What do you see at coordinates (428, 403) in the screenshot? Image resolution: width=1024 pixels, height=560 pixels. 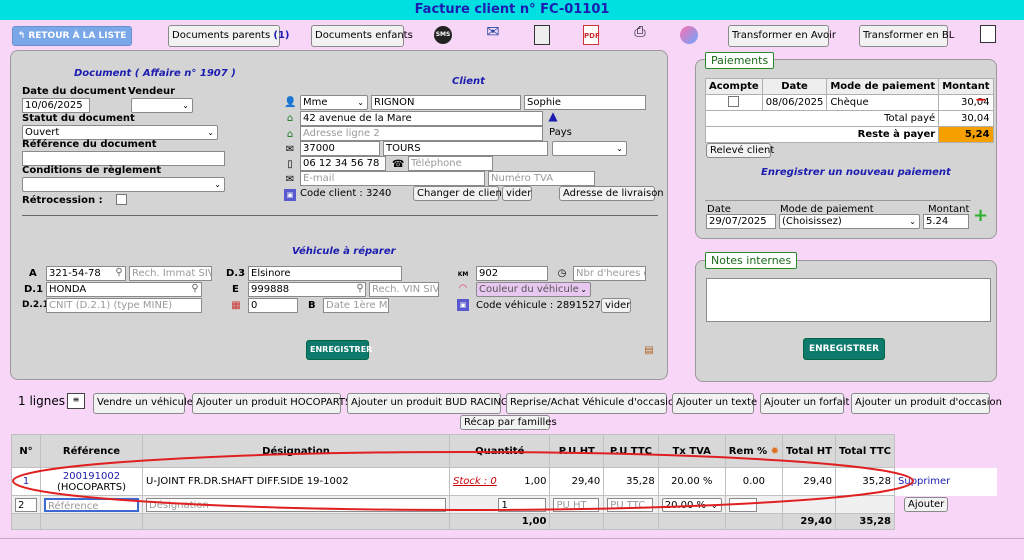 I see `add-budracing-button: Ajouter un produit BUD RACING` at bounding box center [428, 403].